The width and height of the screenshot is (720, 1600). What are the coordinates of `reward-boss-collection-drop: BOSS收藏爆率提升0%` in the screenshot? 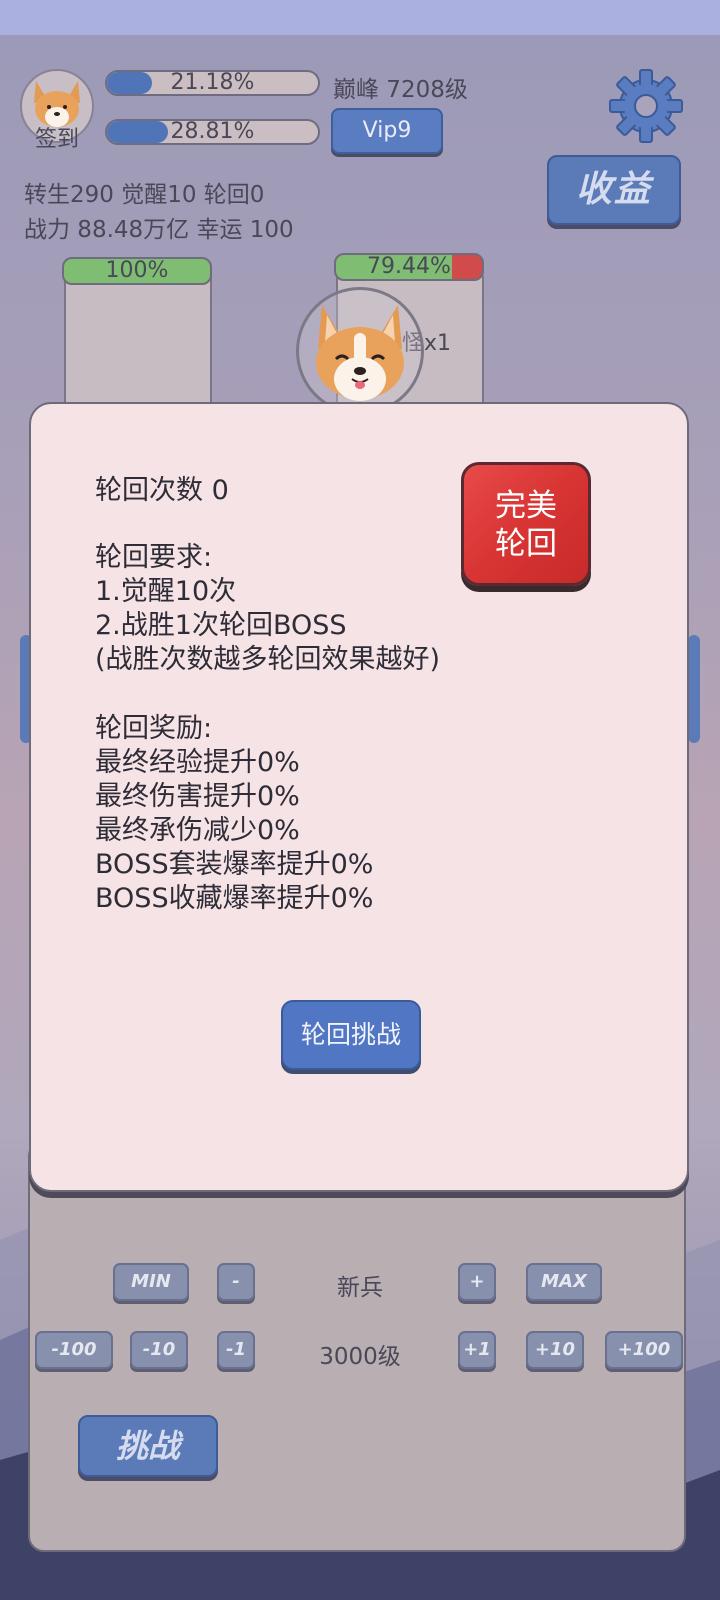 It's located at (234, 898).